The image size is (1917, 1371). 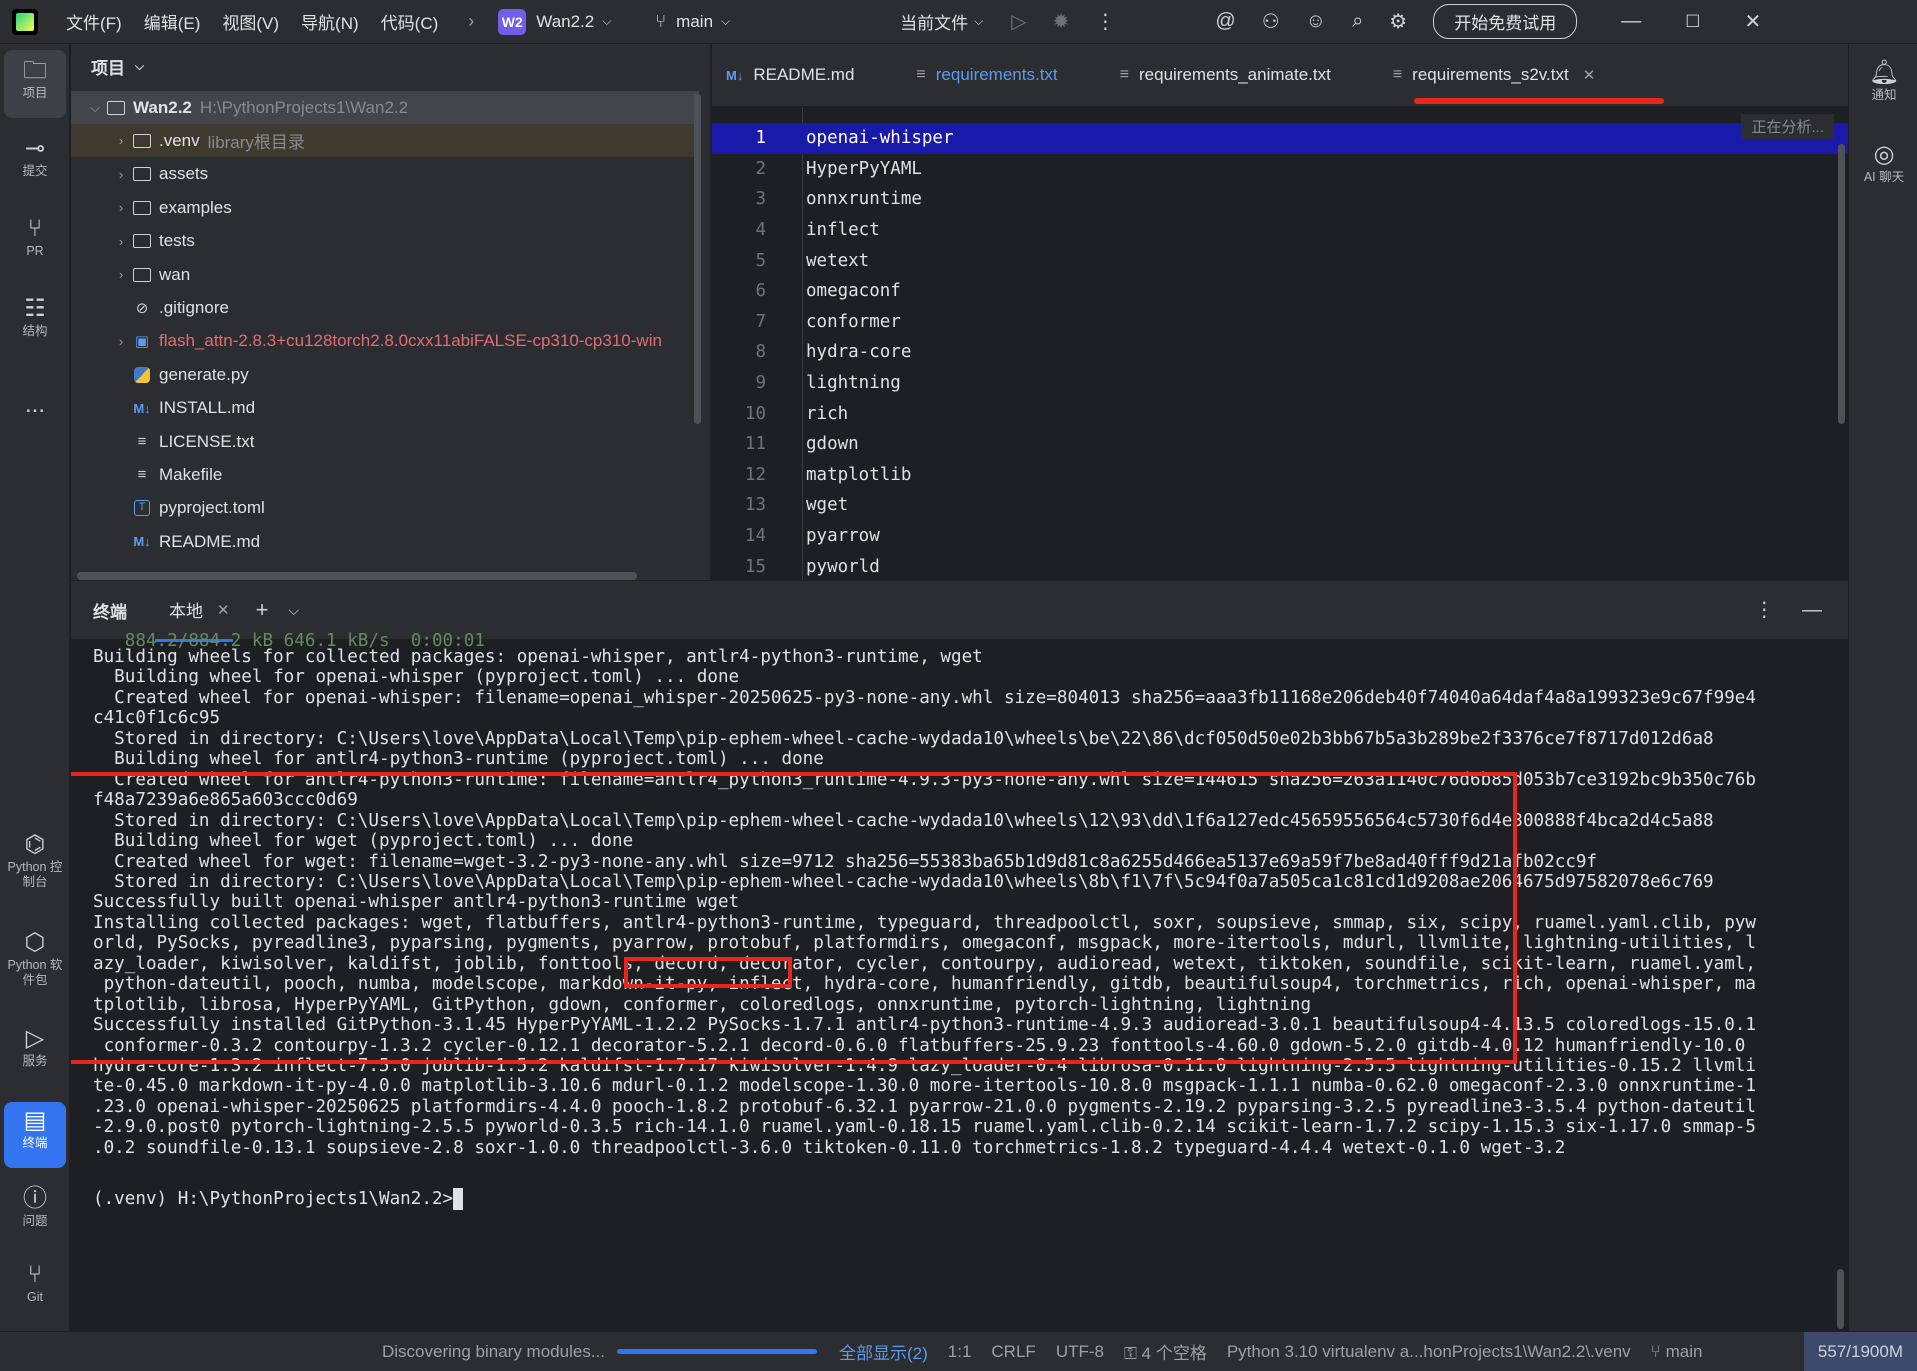 What do you see at coordinates (1225, 75) in the screenshot?
I see `tab-requirements-animate: ≡ requirements_animate.txt` at bounding box center [1225, 75].